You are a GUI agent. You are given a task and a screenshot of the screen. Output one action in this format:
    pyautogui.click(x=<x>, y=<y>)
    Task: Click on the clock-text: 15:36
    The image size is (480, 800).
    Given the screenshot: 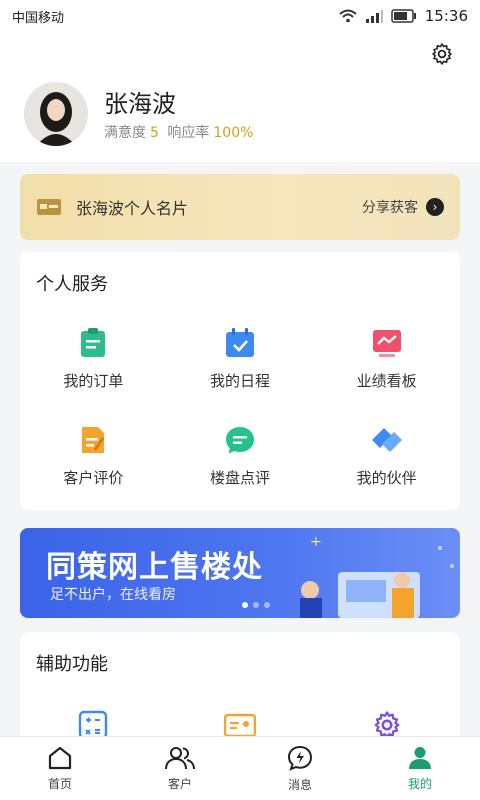 What is the action you would take?
    pyautogui.click(x=446, y=16)
    